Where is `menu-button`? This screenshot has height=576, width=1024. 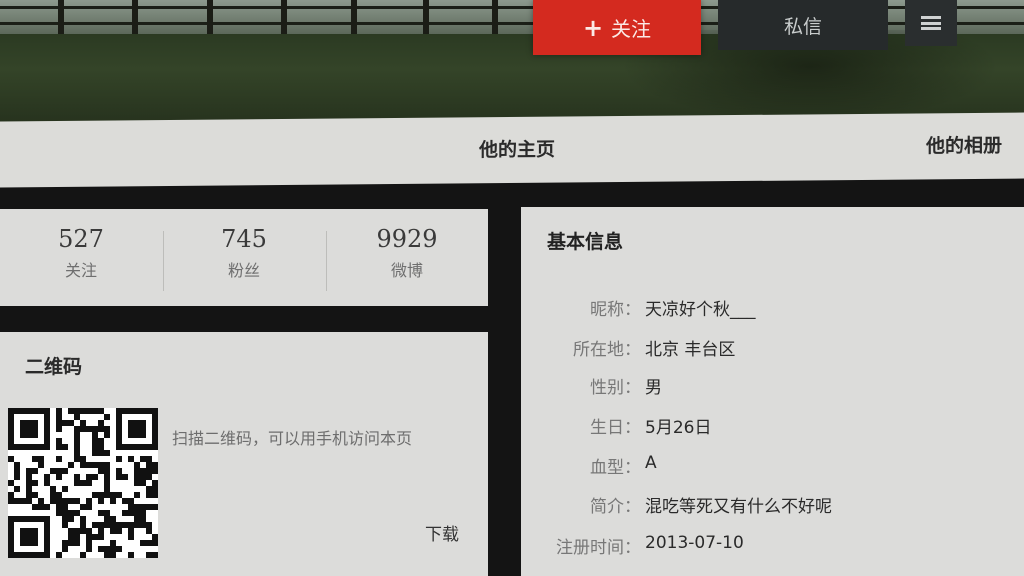 menu-button is located at coordinates (931, 23).